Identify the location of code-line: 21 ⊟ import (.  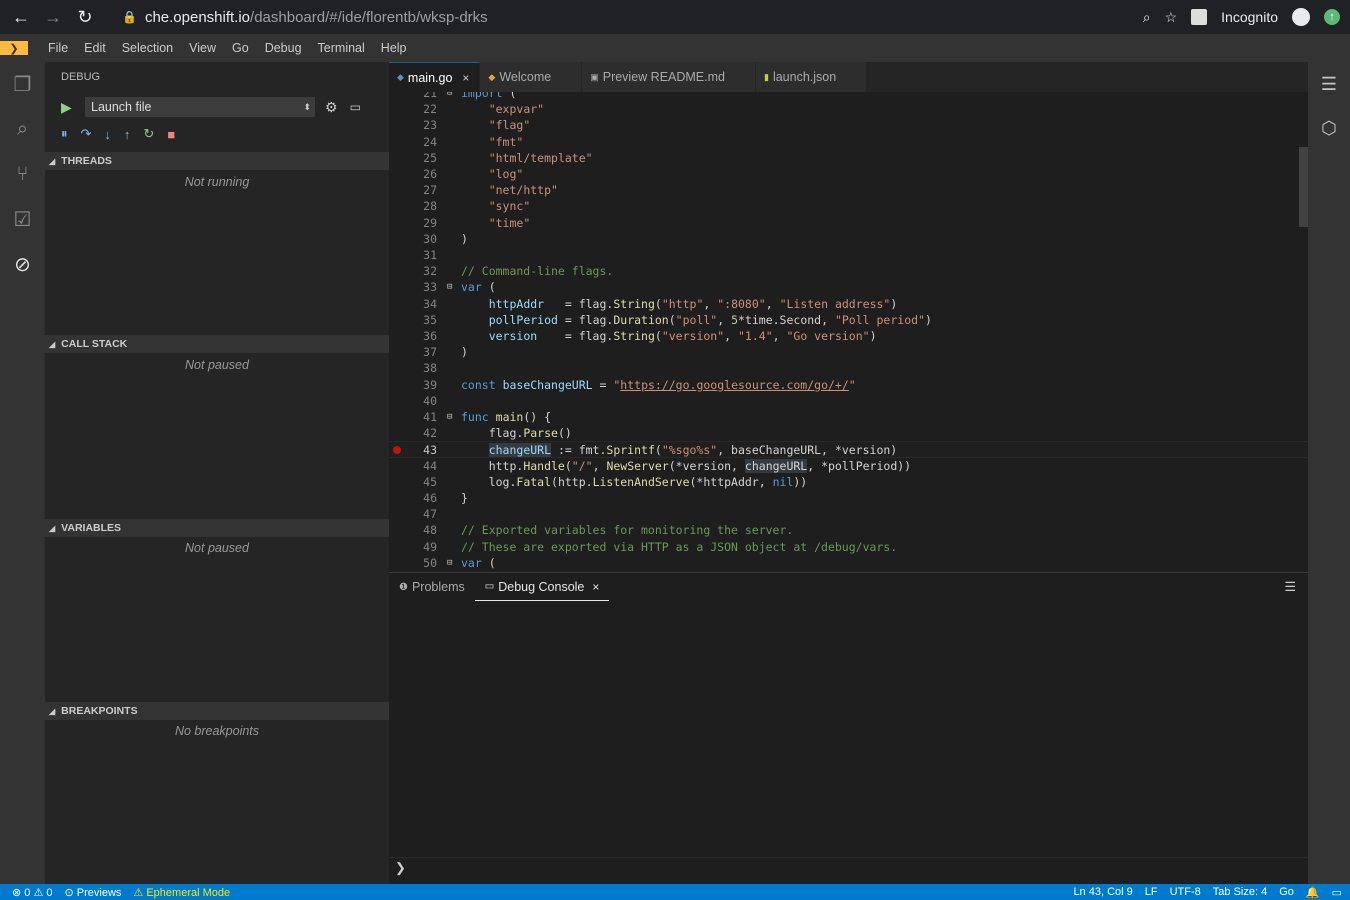
(848, 96).